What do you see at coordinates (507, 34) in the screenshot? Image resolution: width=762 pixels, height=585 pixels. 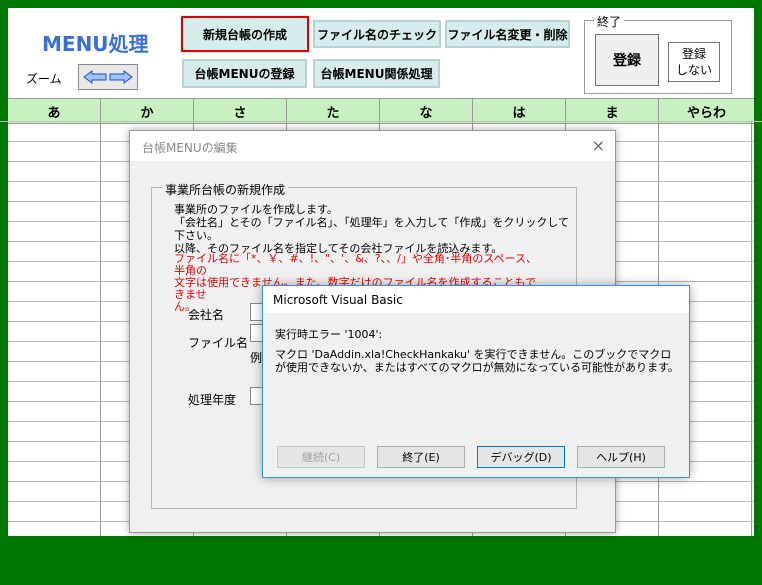 I see `filename-change-button: ファイル名変更・削除` at bounding box center [507, 34].